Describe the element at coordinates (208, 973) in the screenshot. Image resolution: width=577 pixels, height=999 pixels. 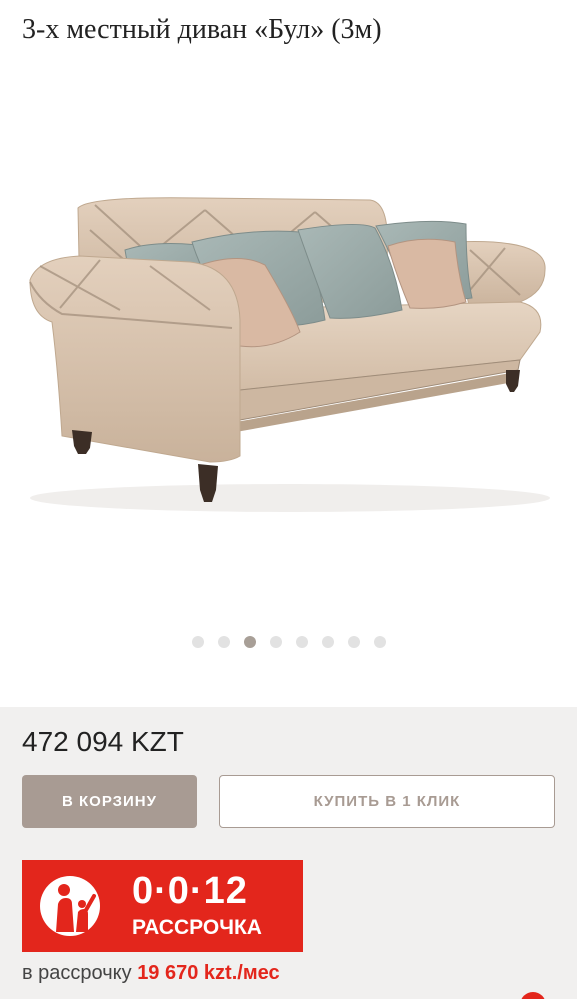
I see `installment-amount: 19 670 kzt./мес` at that location.